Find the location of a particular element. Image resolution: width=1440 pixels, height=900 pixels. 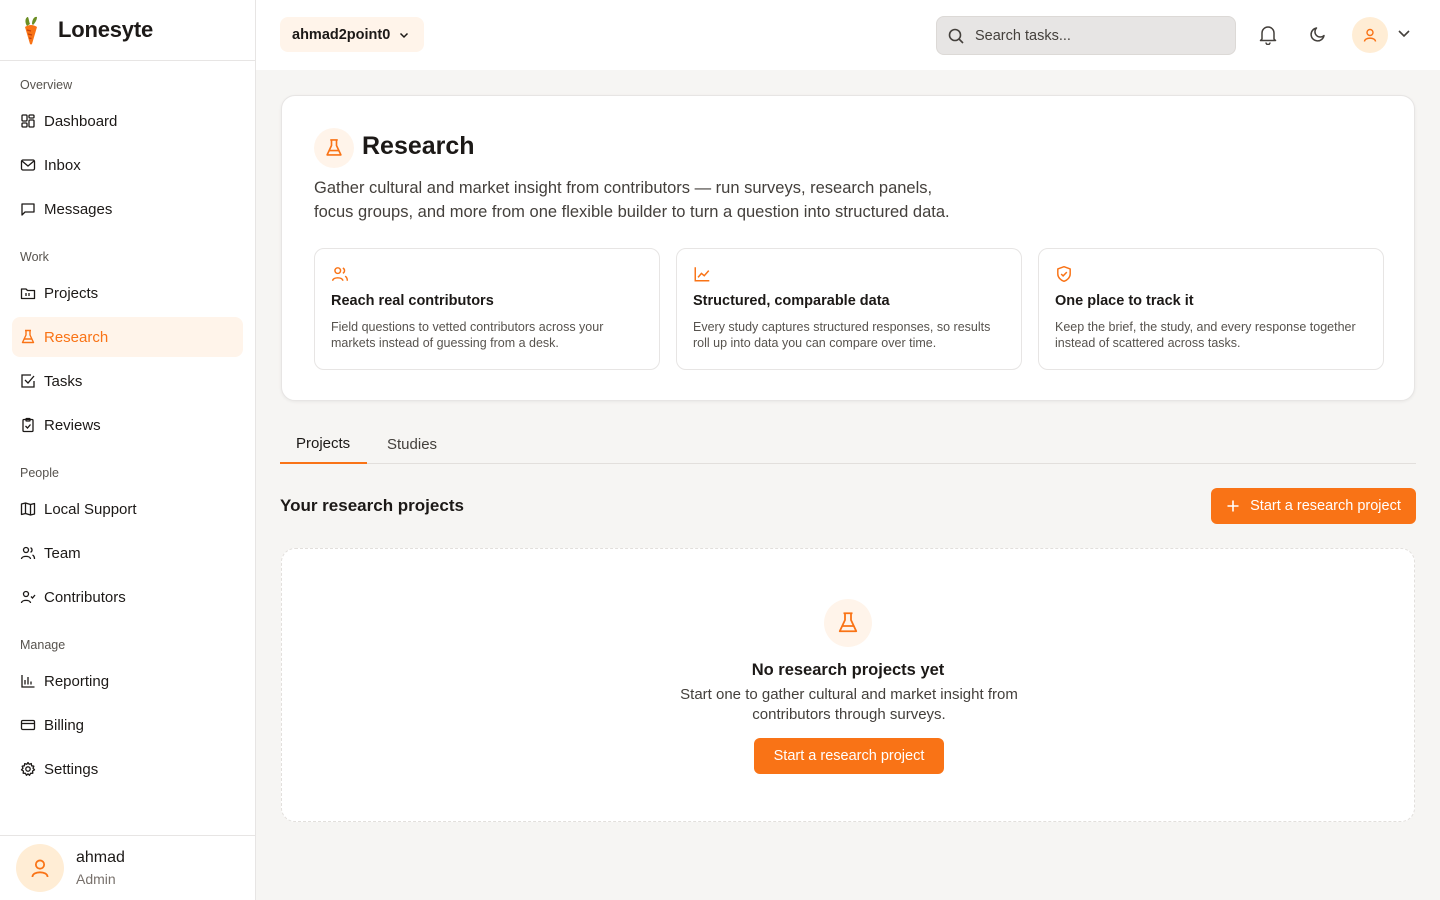

workspace-label: ahmad2point0 is located at coordinates (341, 34).